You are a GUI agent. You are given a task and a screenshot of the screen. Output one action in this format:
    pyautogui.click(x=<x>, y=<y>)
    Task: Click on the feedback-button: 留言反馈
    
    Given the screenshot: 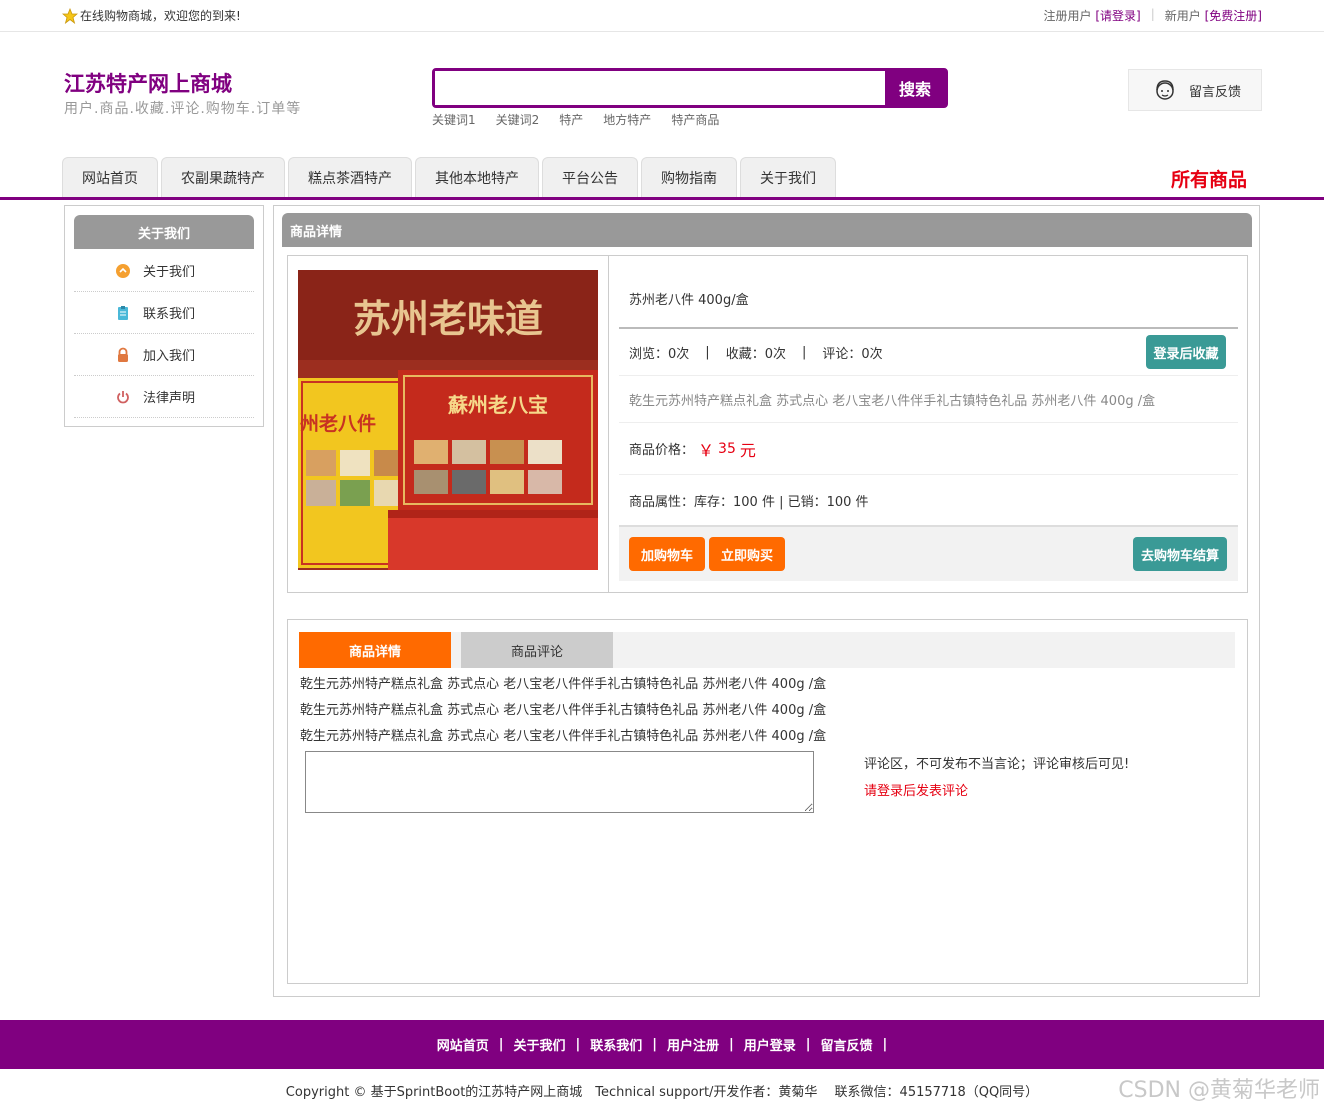 What is the action you would take?
    pyautogui.click(x=1195, y=90)
    